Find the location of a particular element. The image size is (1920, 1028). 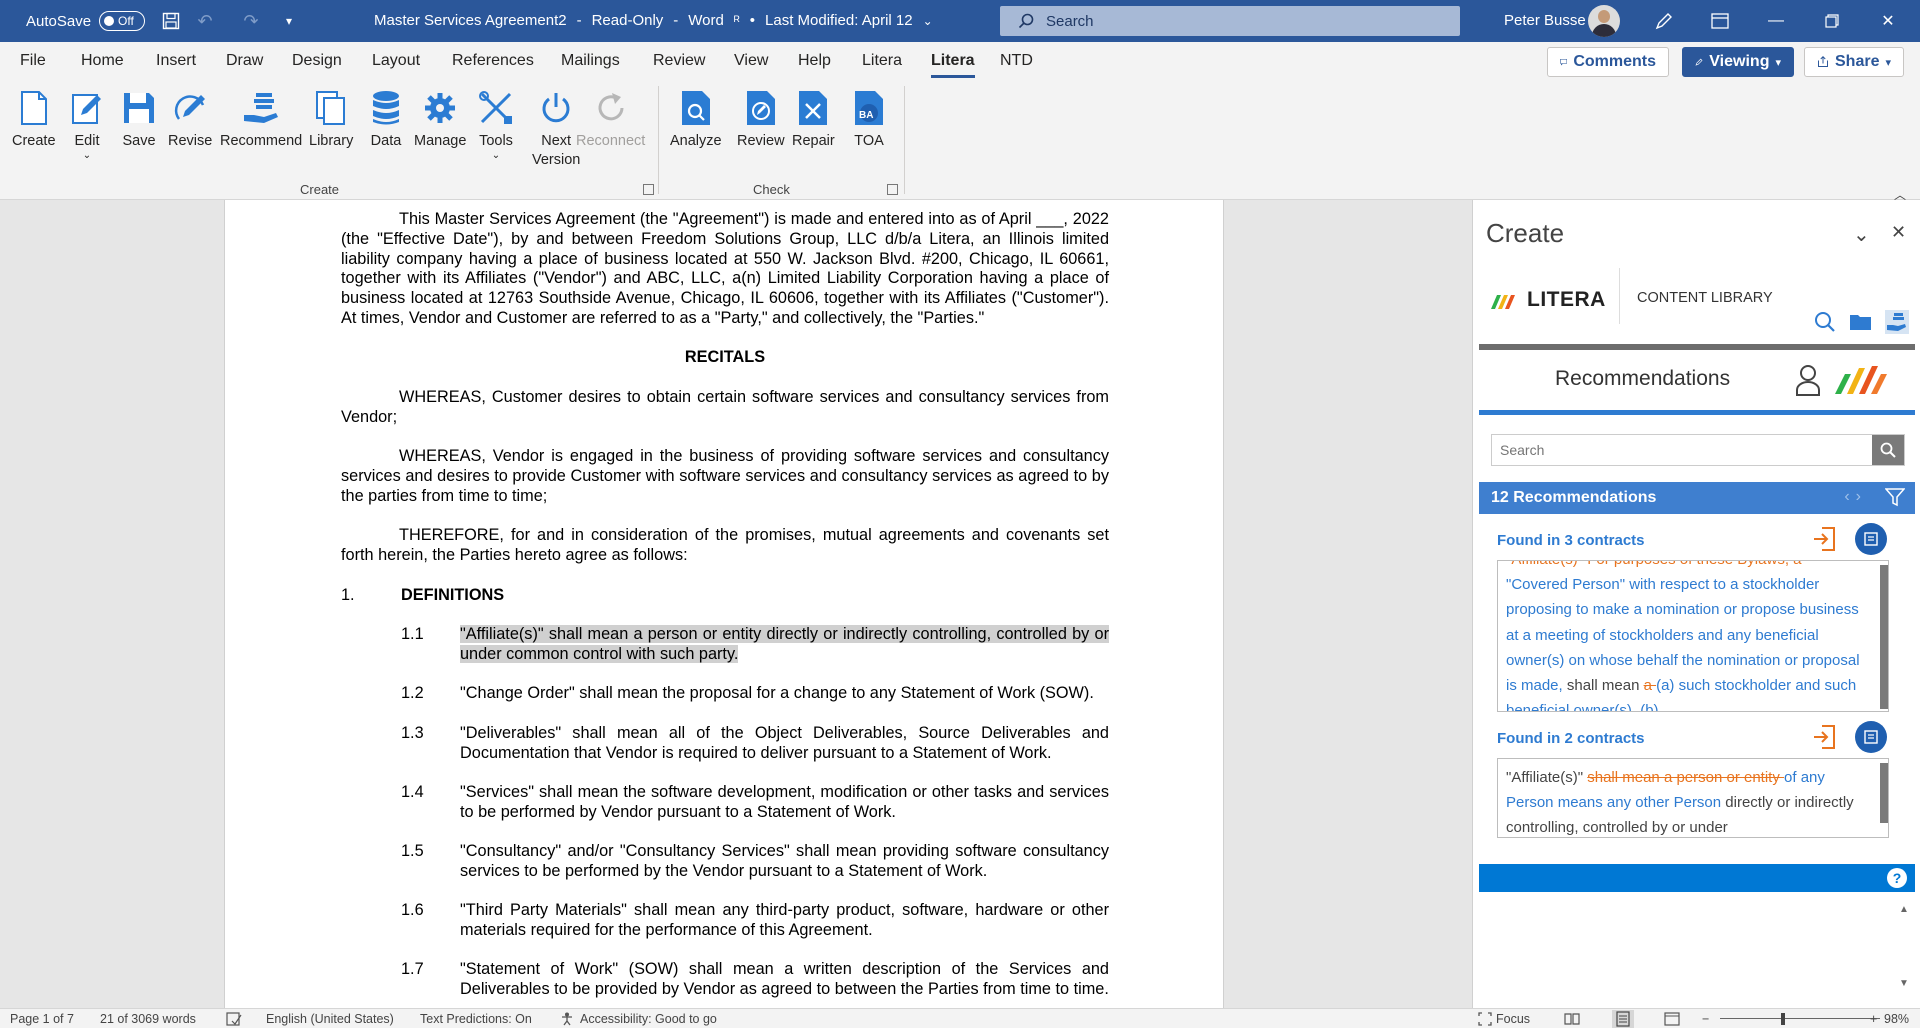

autosave-toggle: Off is located at coordinates (122, 21).